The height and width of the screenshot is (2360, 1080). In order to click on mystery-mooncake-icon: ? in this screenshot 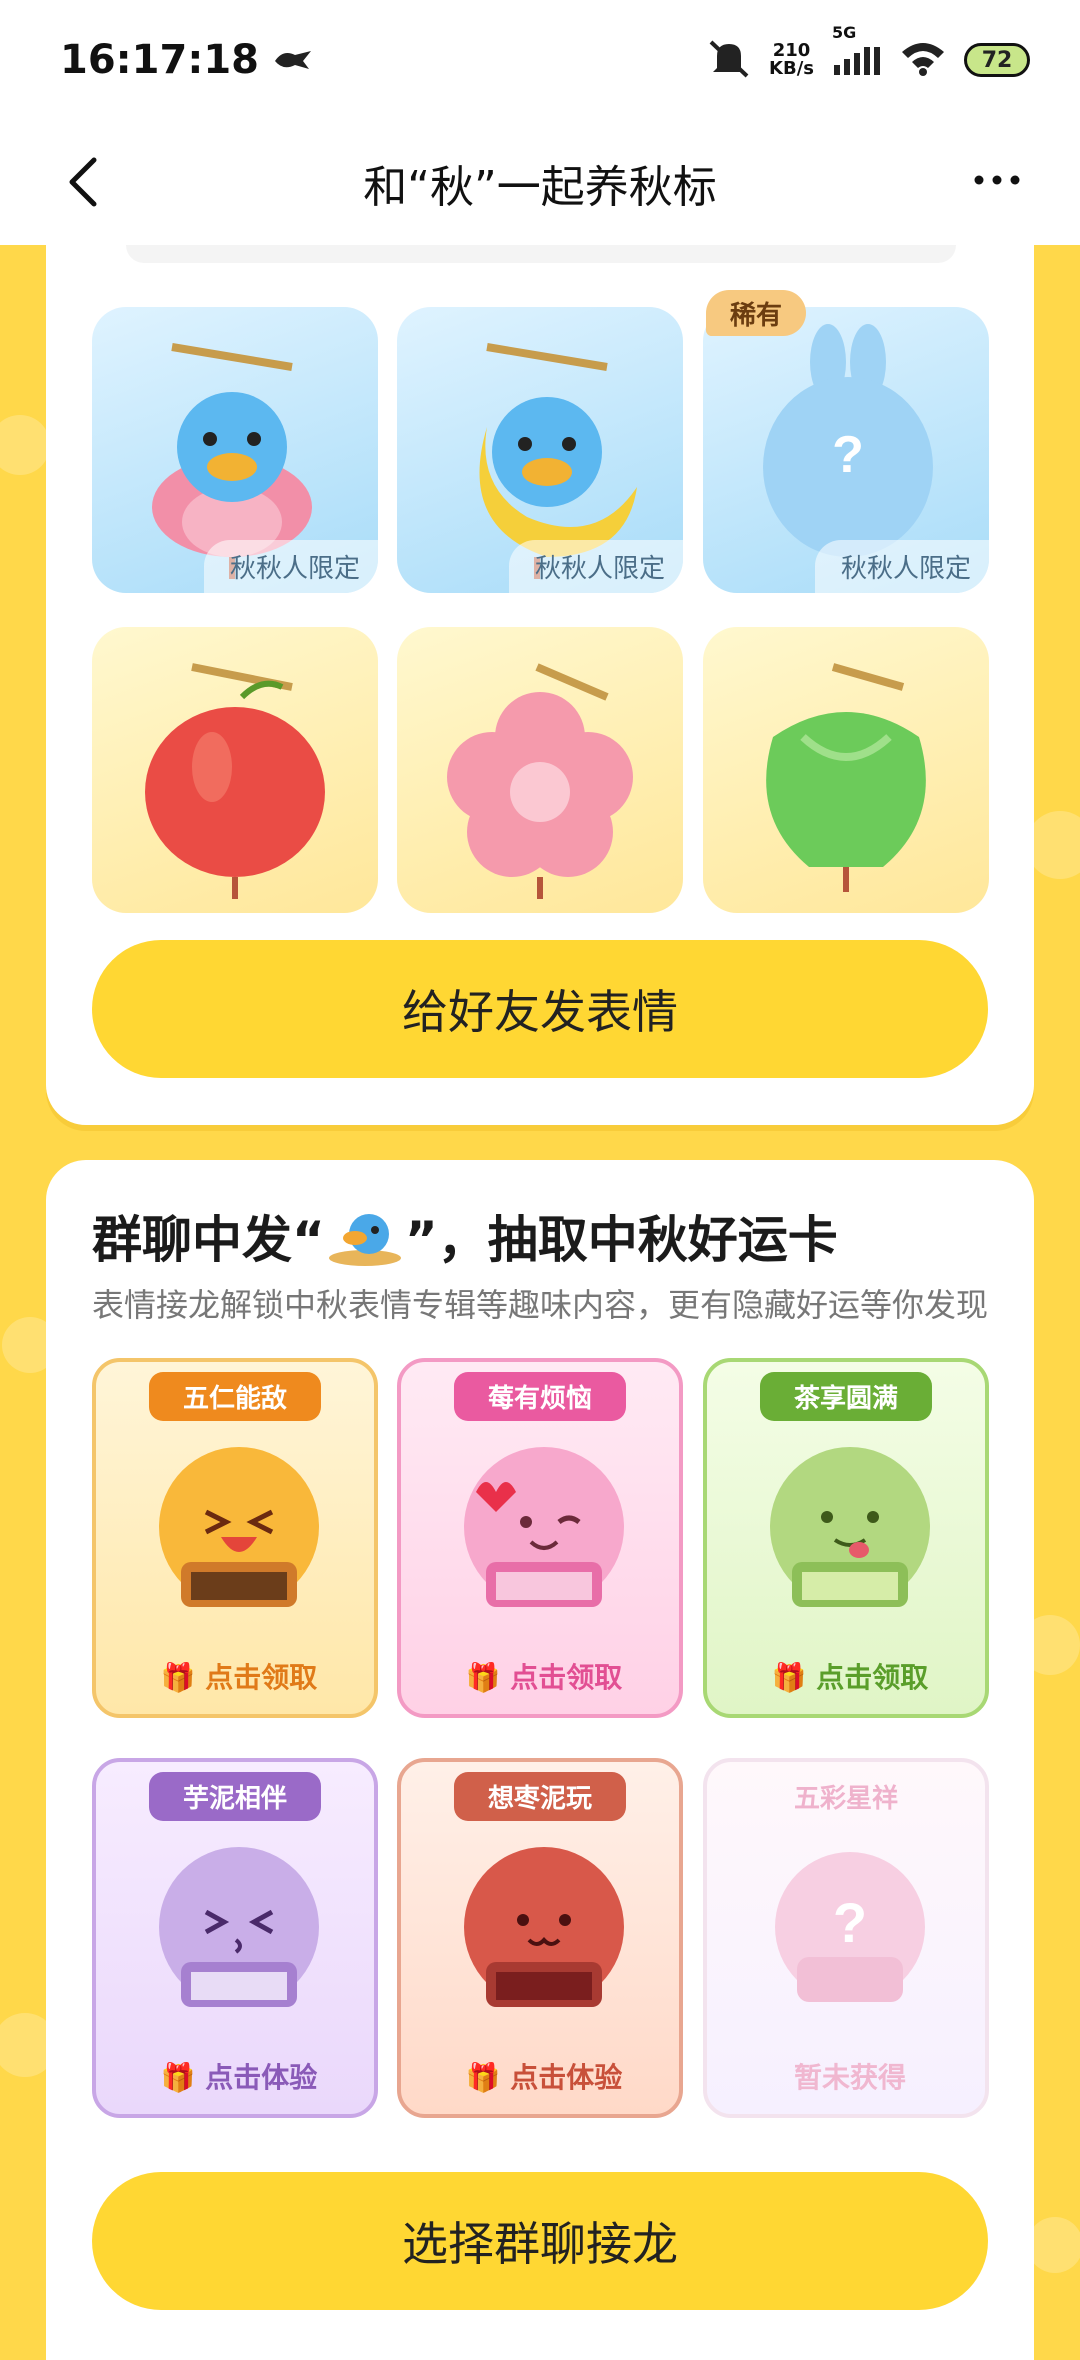, I will do `click(850, 1927)`.